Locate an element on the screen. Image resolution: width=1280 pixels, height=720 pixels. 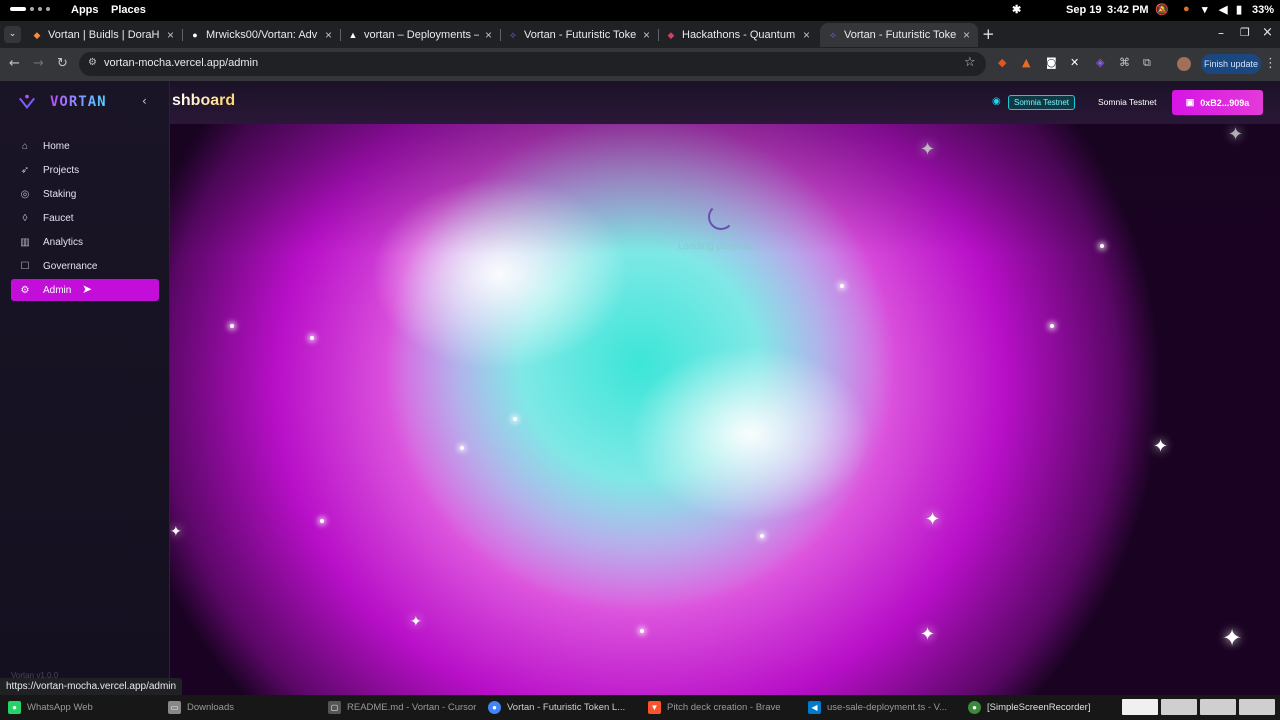
browser-tab: ◆ Vortan | Buidls | DoraH × is located at coordinates (103, 35).